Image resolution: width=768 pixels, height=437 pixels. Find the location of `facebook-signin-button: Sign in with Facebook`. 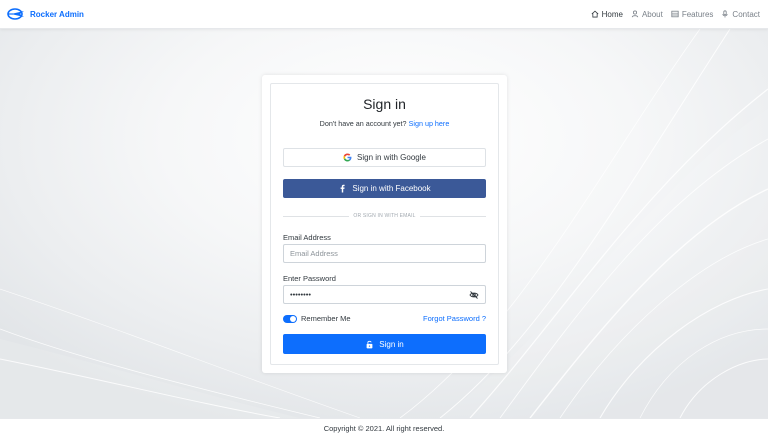

facebook-signin-button: Sign in with Facebook is located at coordinates (384, 188).